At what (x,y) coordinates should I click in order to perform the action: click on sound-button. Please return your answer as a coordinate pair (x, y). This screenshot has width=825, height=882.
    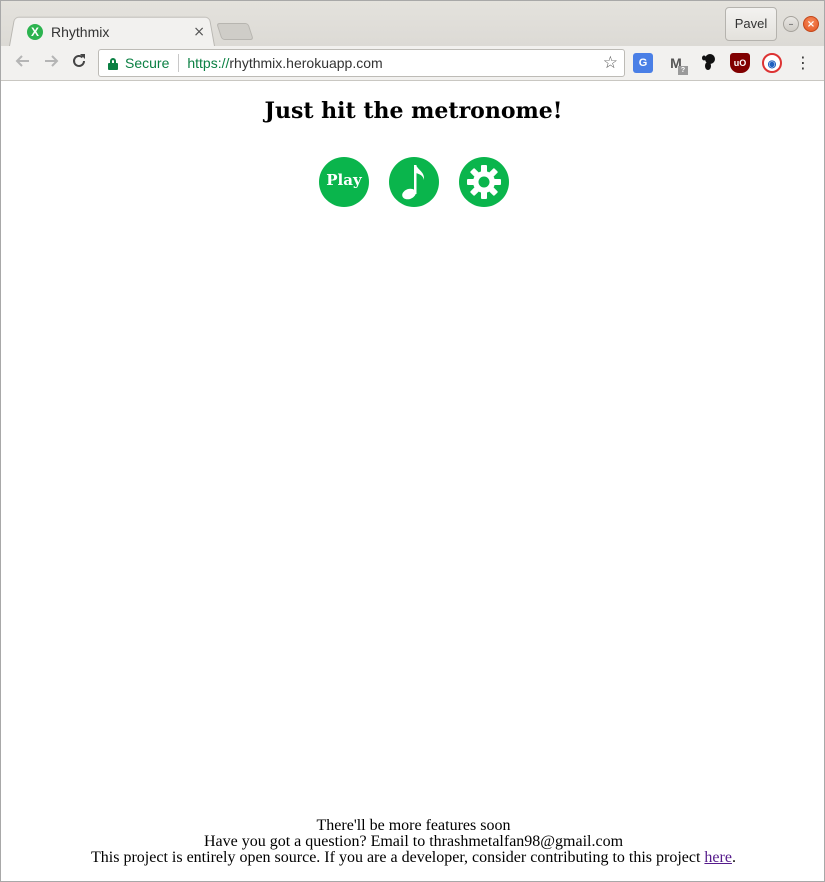
    Looking at the image, I should click on (414, 182).